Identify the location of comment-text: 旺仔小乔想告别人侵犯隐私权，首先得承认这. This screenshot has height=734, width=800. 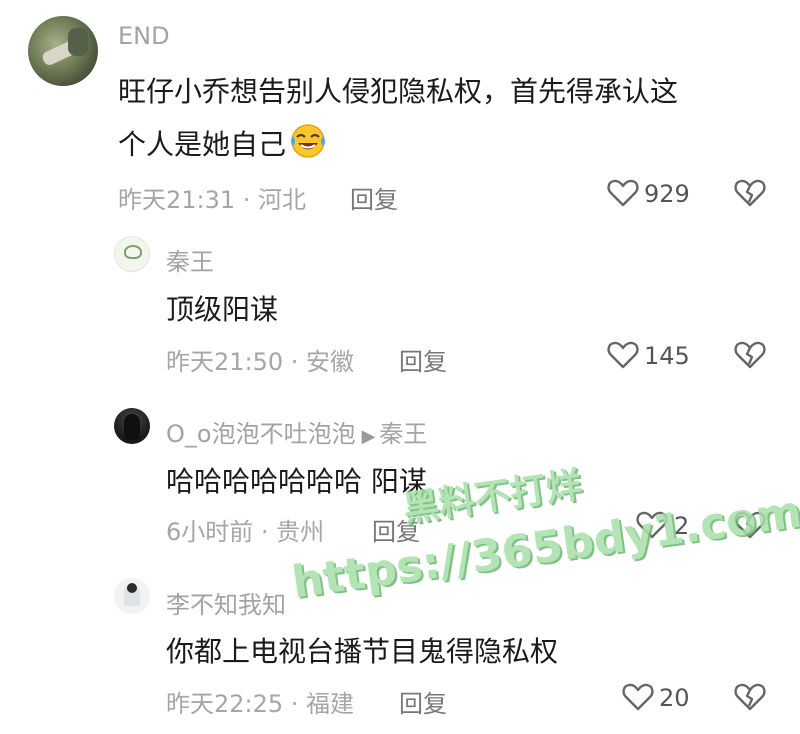
(398, 90).